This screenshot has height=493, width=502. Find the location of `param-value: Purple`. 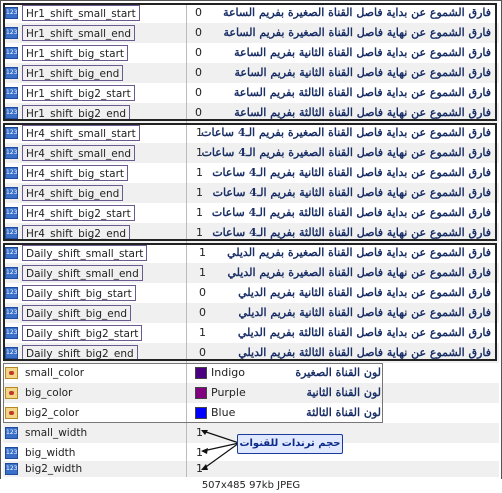

param-value: Purple is located at coordinates (228, 393).